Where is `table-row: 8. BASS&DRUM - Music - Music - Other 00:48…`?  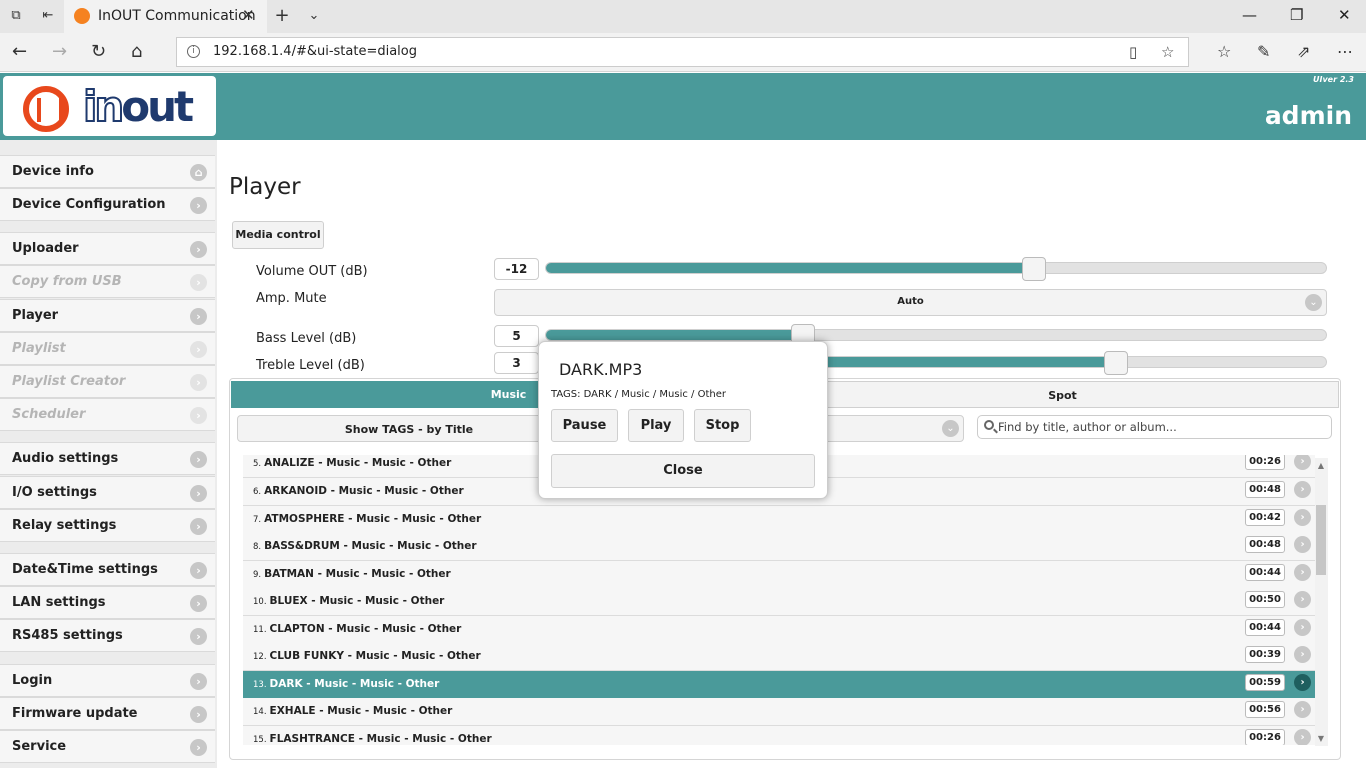
table-row: 8. BASS&DRUM - Music - Music - Other 00:48… is located at coordinates (779, 547).